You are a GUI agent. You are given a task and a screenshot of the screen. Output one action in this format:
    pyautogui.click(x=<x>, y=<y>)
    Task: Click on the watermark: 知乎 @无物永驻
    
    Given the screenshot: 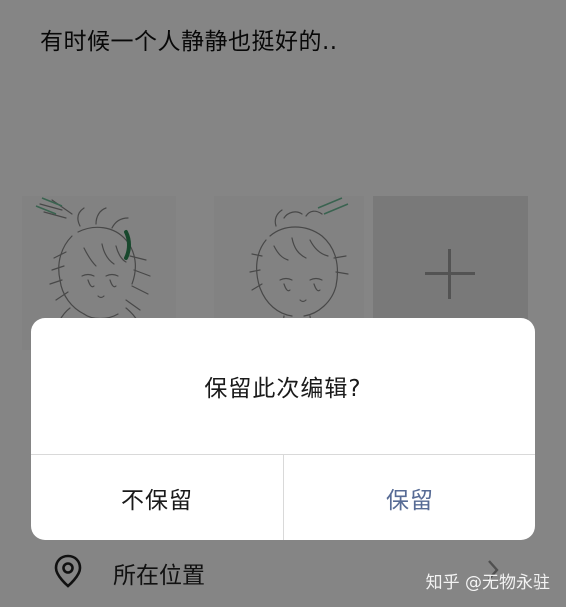 What is the action you would take?
    pyautogui.click(x=487, y=583)
    